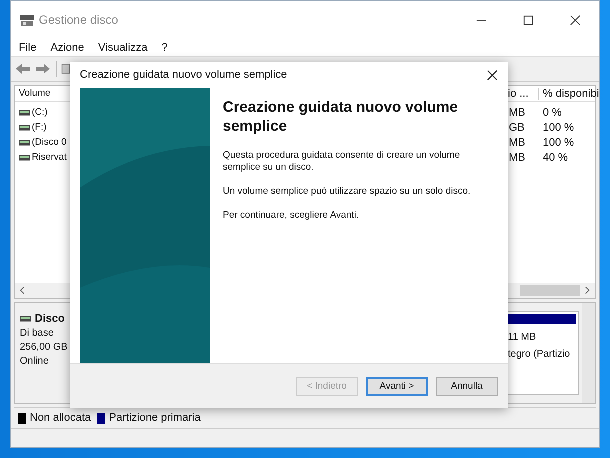 The height and width of the screenshot is (458, 610). What do you see at coordinates (155, 418) in the screenshot?
I see `legend-label: Partizione primaria` at bounding box center [155, 418].